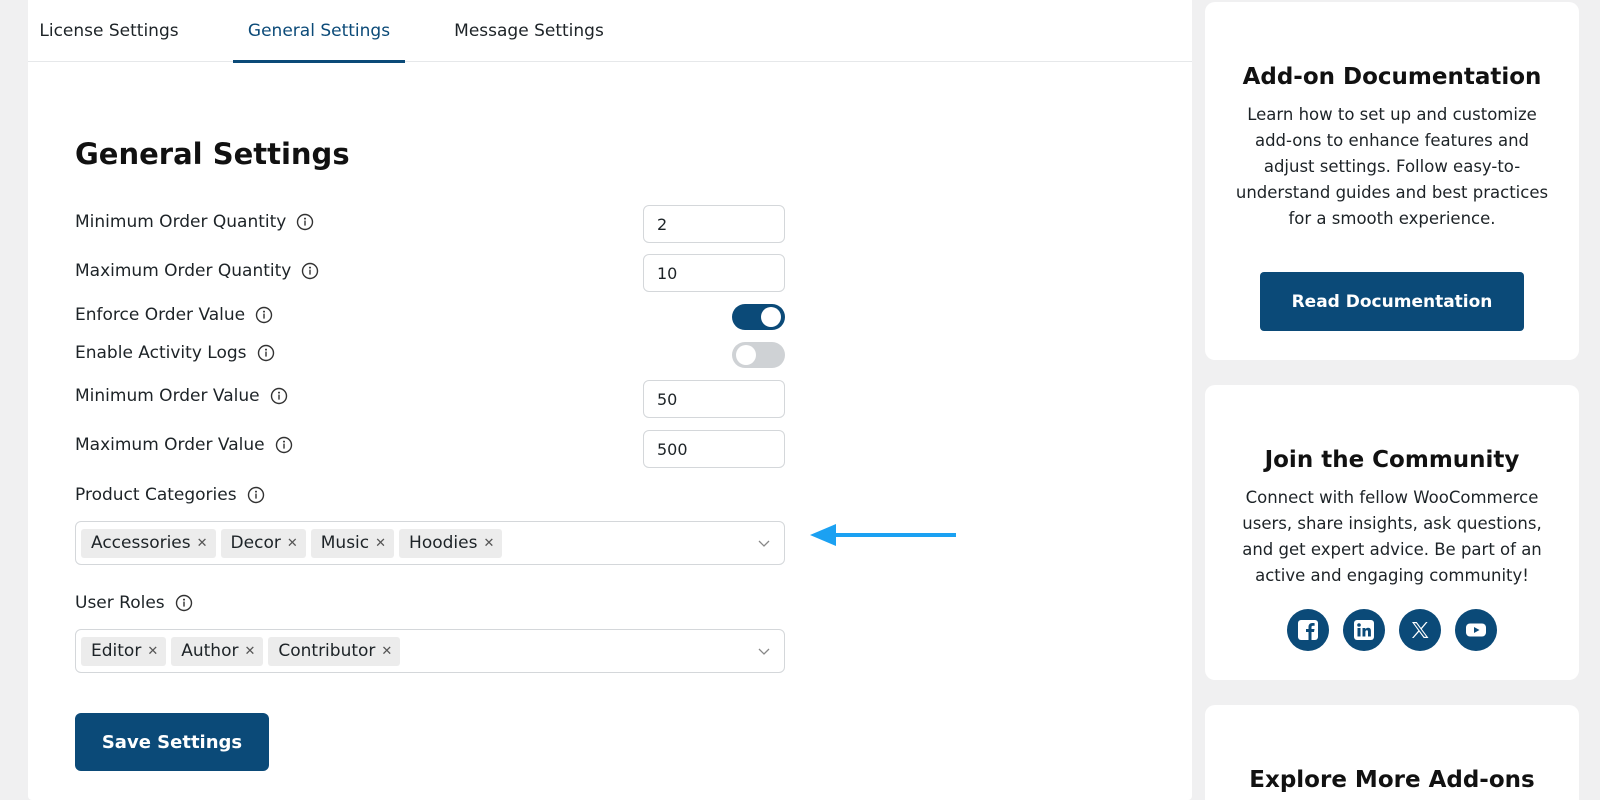 The width and height of the screenshot is (1600, 800). What do you see at coordinates (1476, 630) in the screenshot?
I see `youtube-icon` at bounding box center [1476, 630].